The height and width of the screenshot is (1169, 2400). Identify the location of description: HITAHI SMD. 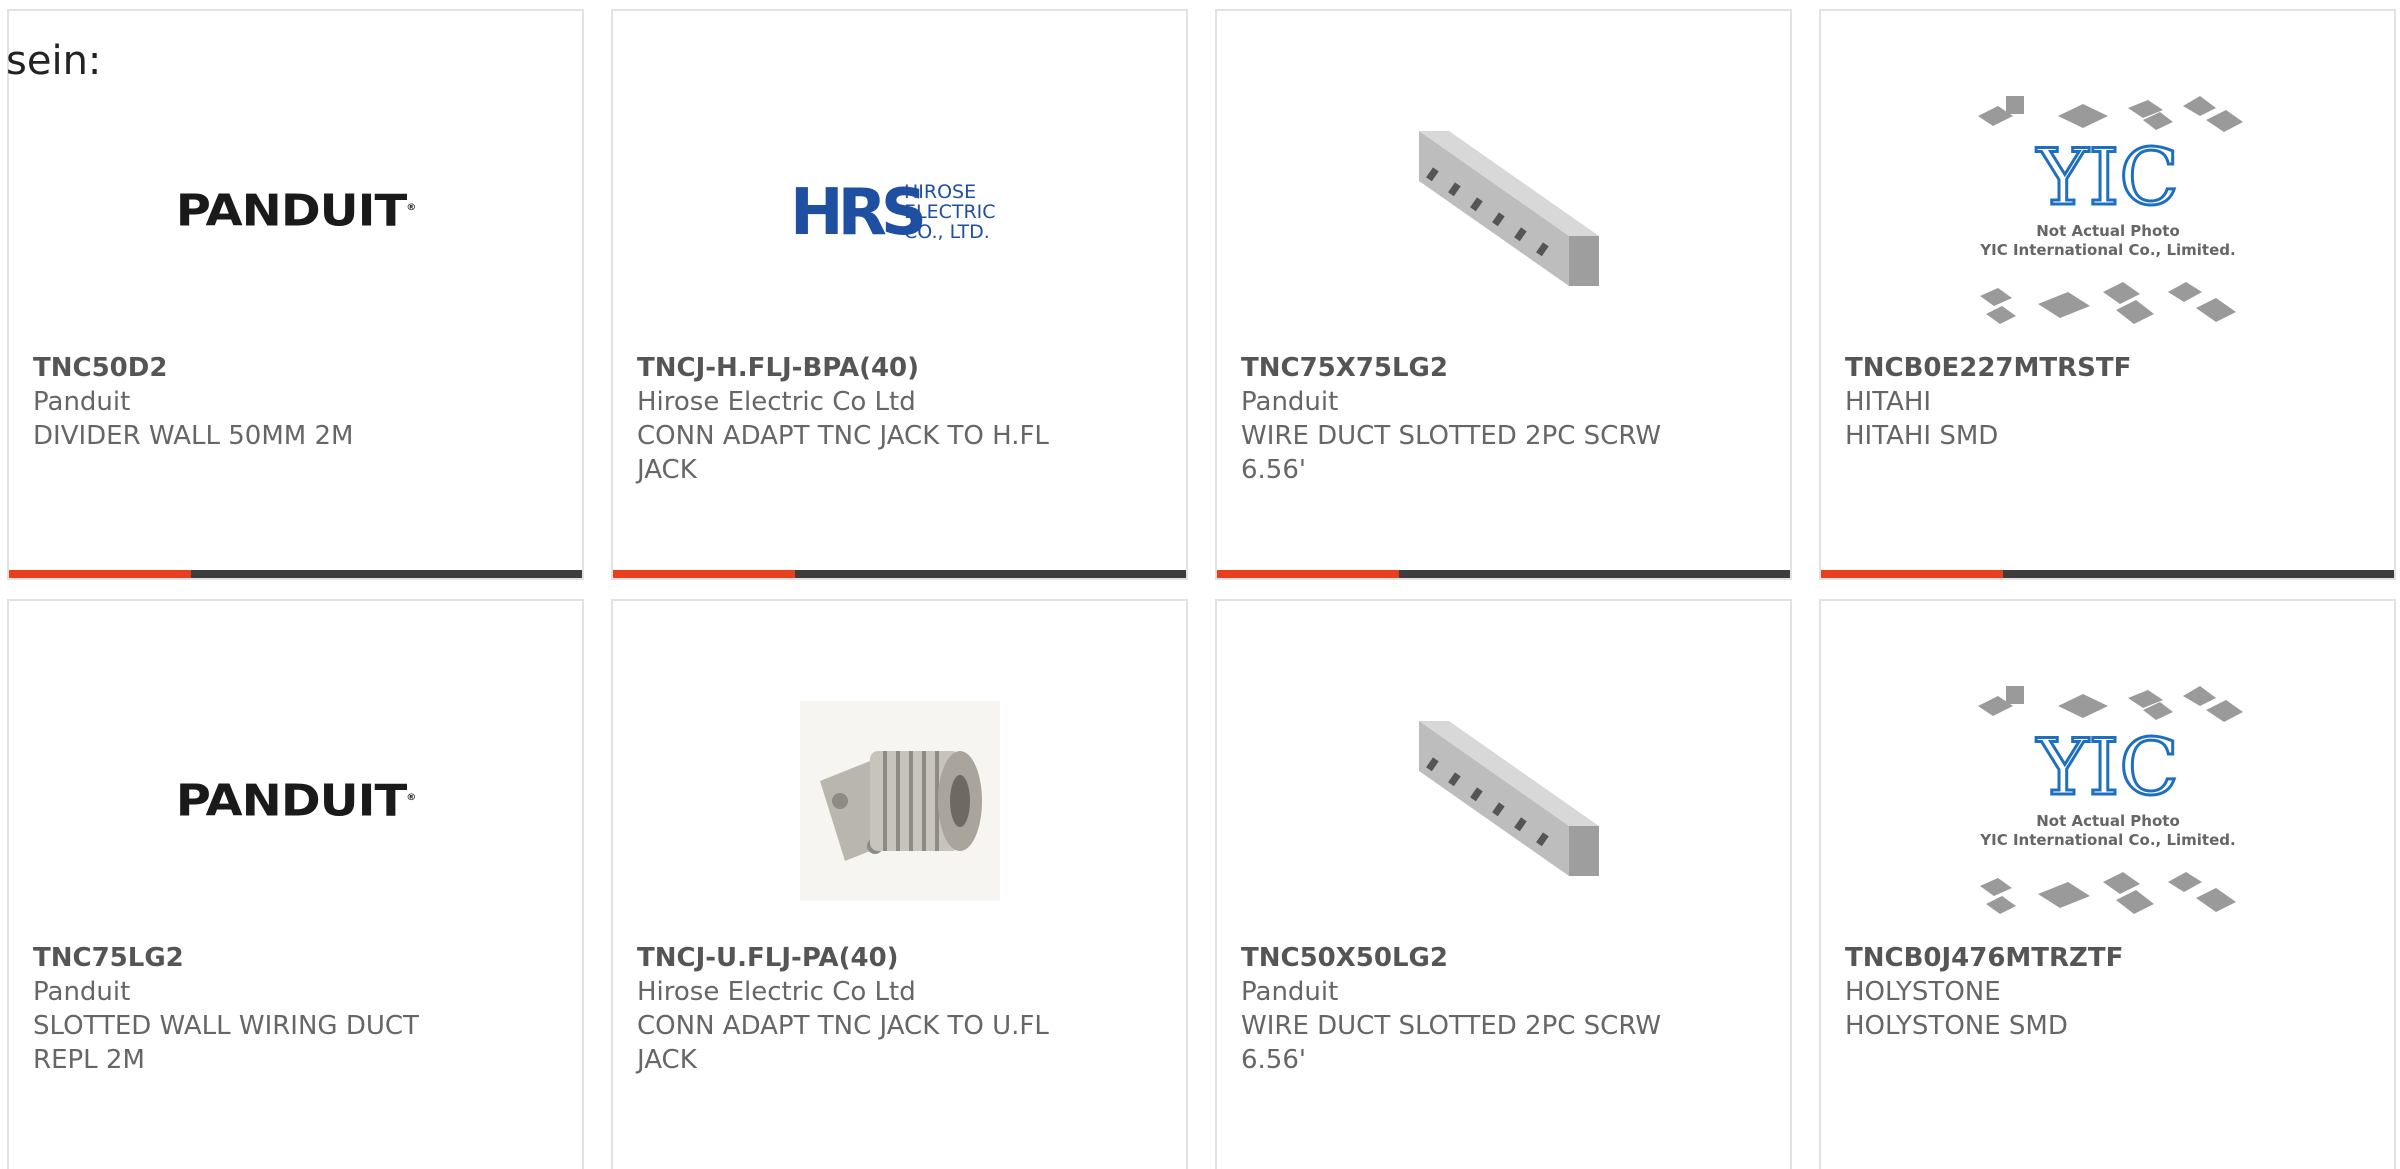
(1922, 436).